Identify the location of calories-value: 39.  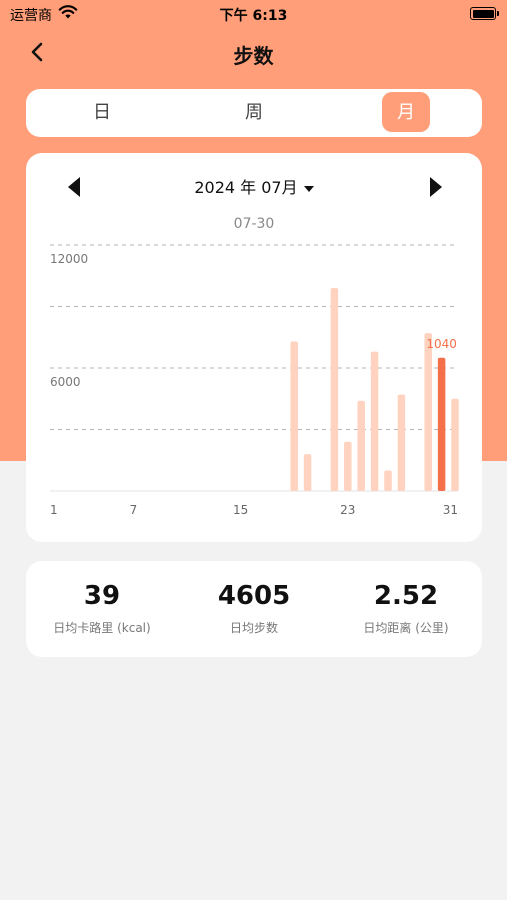
(102, 596).